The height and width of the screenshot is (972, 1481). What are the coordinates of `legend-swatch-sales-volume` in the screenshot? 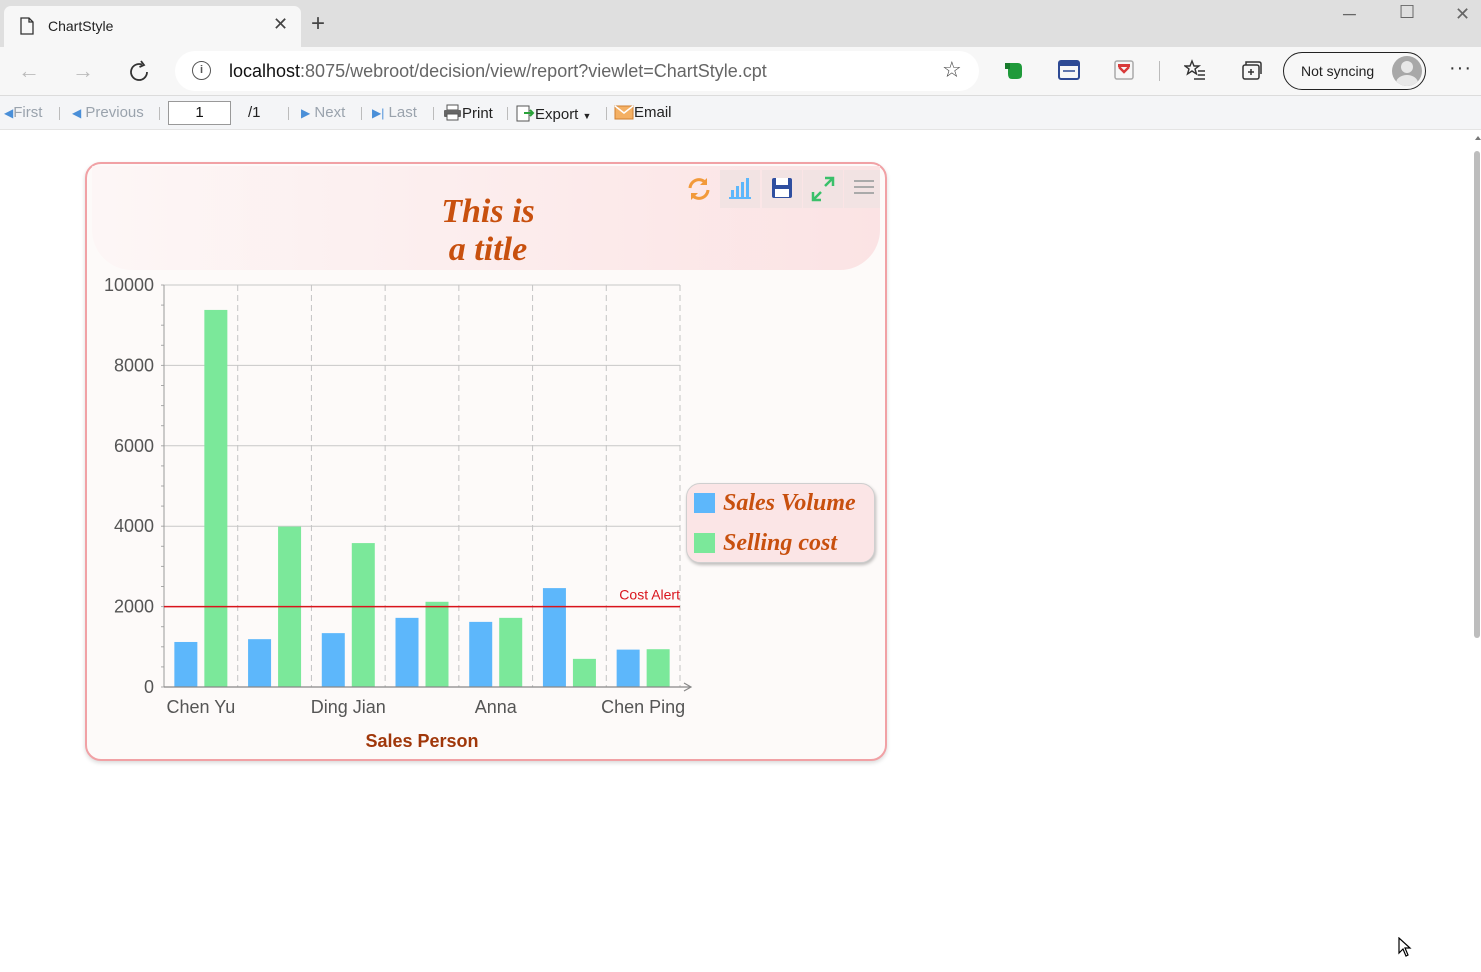 It's located at (704, 503).